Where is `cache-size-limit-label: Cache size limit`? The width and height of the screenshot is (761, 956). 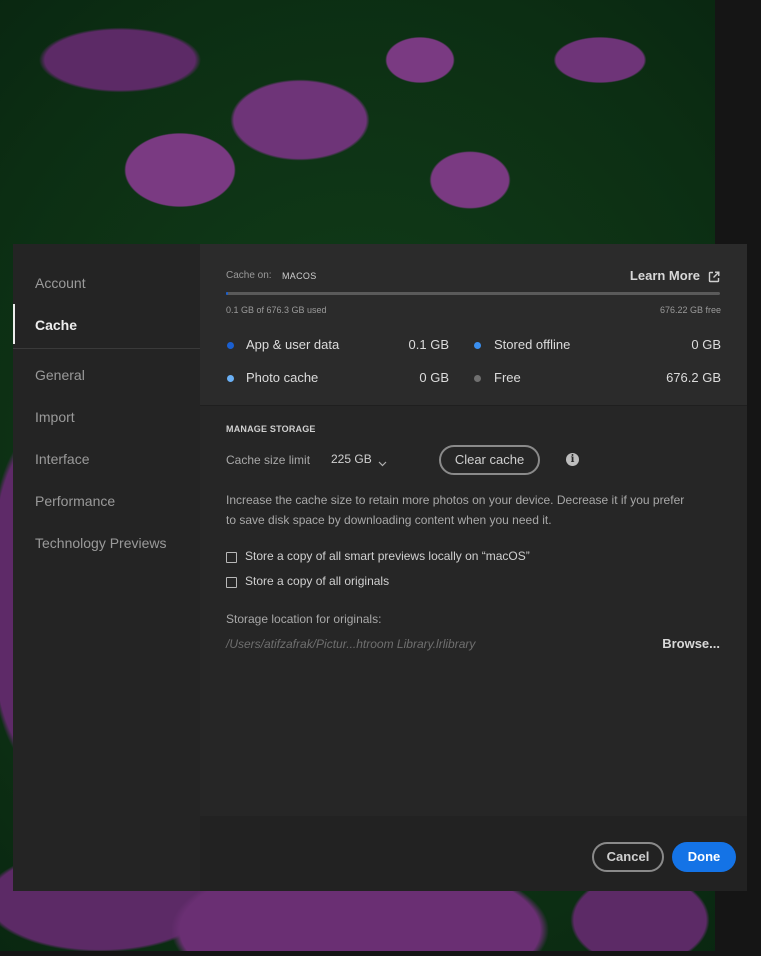 cache-size-limit-label: Cache size limit is located at coordinates (268, 460).